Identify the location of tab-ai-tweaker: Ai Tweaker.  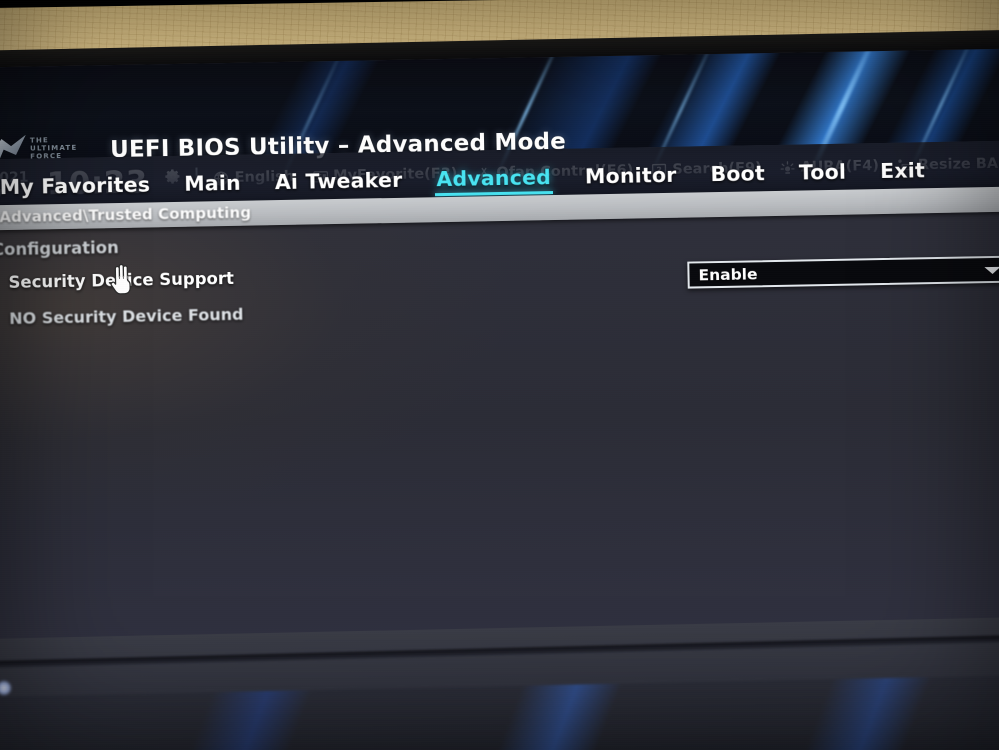
(339, 180).